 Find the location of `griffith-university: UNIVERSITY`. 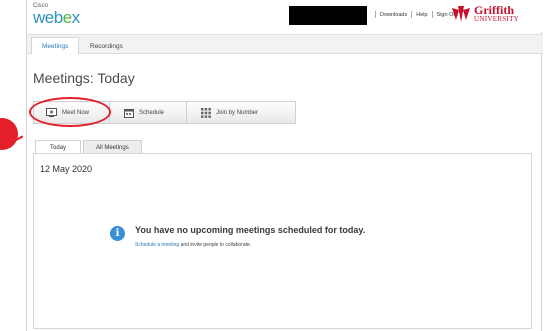

griffith-university: UNIVERSITY is located at coordinates (496, 18).